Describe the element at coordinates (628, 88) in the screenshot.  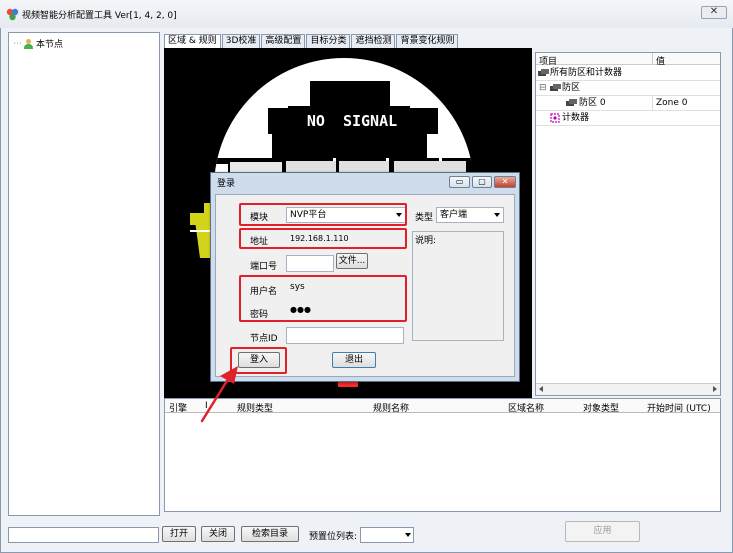
I see `props-row-zones: ⊟ 防区` at that location.